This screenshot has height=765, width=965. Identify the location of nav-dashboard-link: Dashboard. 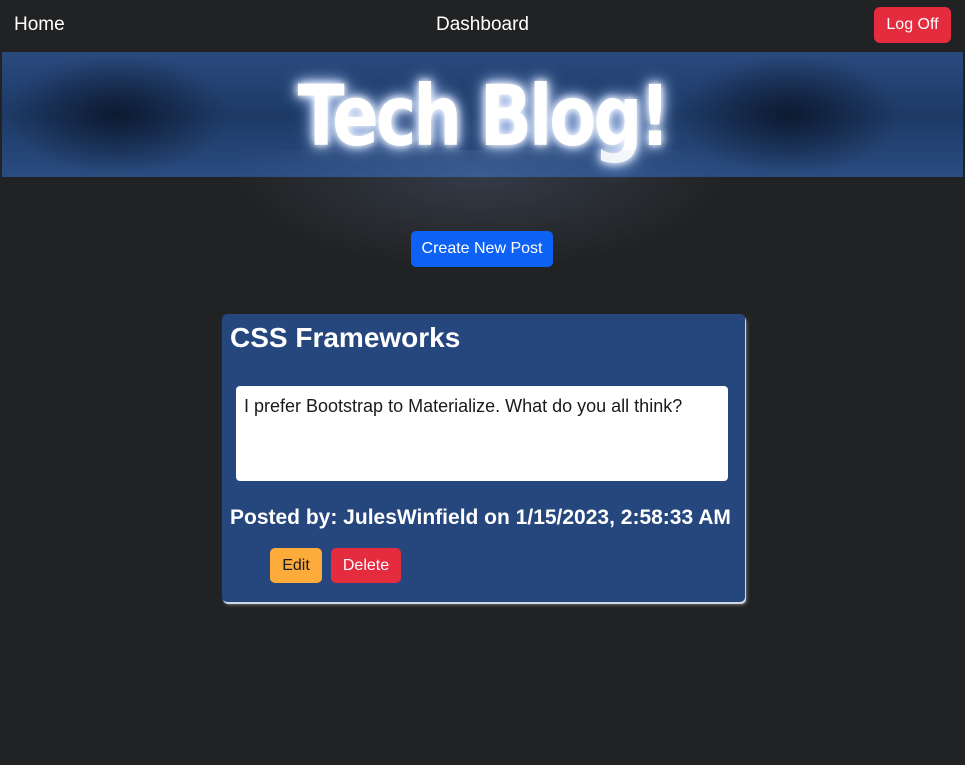
(482, 24).